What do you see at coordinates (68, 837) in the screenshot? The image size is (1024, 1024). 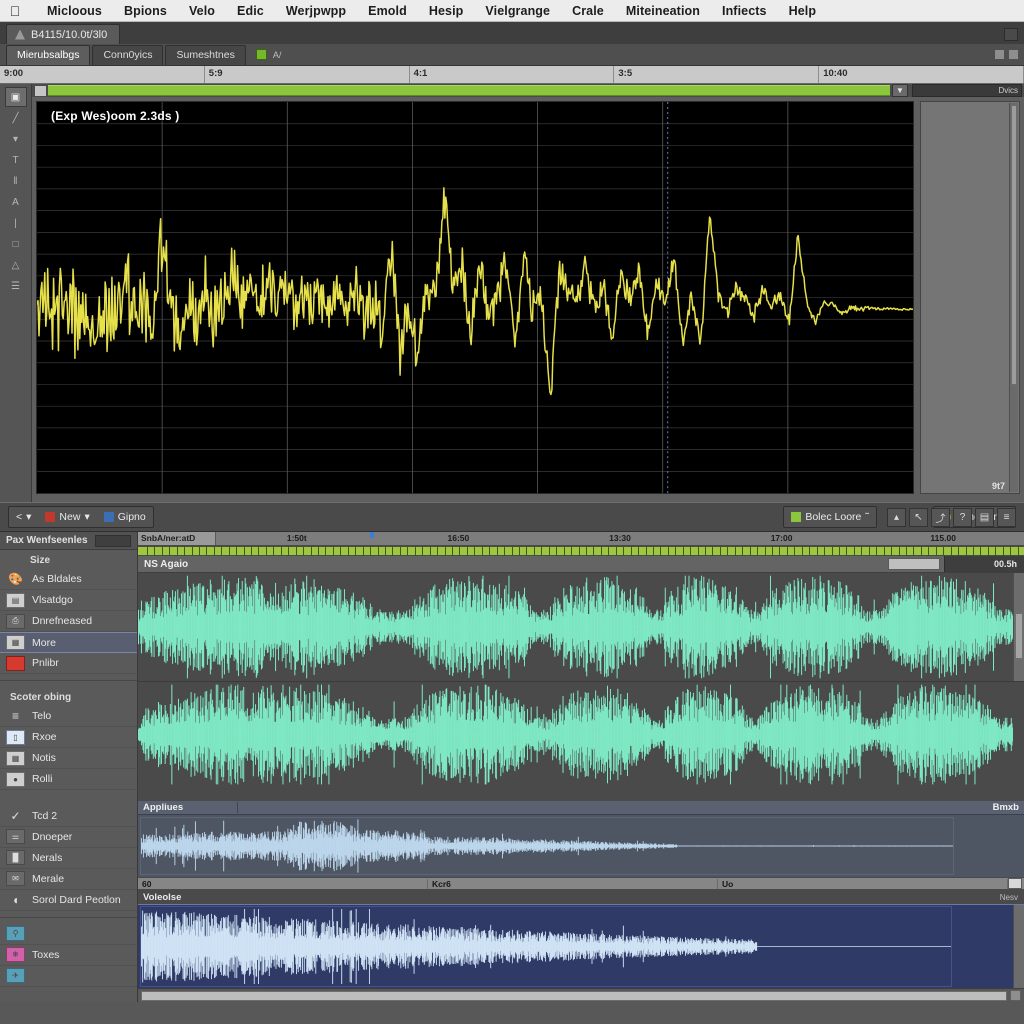 I see `sidebar-item-dnoeper: ⚌ Dnoeper` at bounding box center [68, 837].